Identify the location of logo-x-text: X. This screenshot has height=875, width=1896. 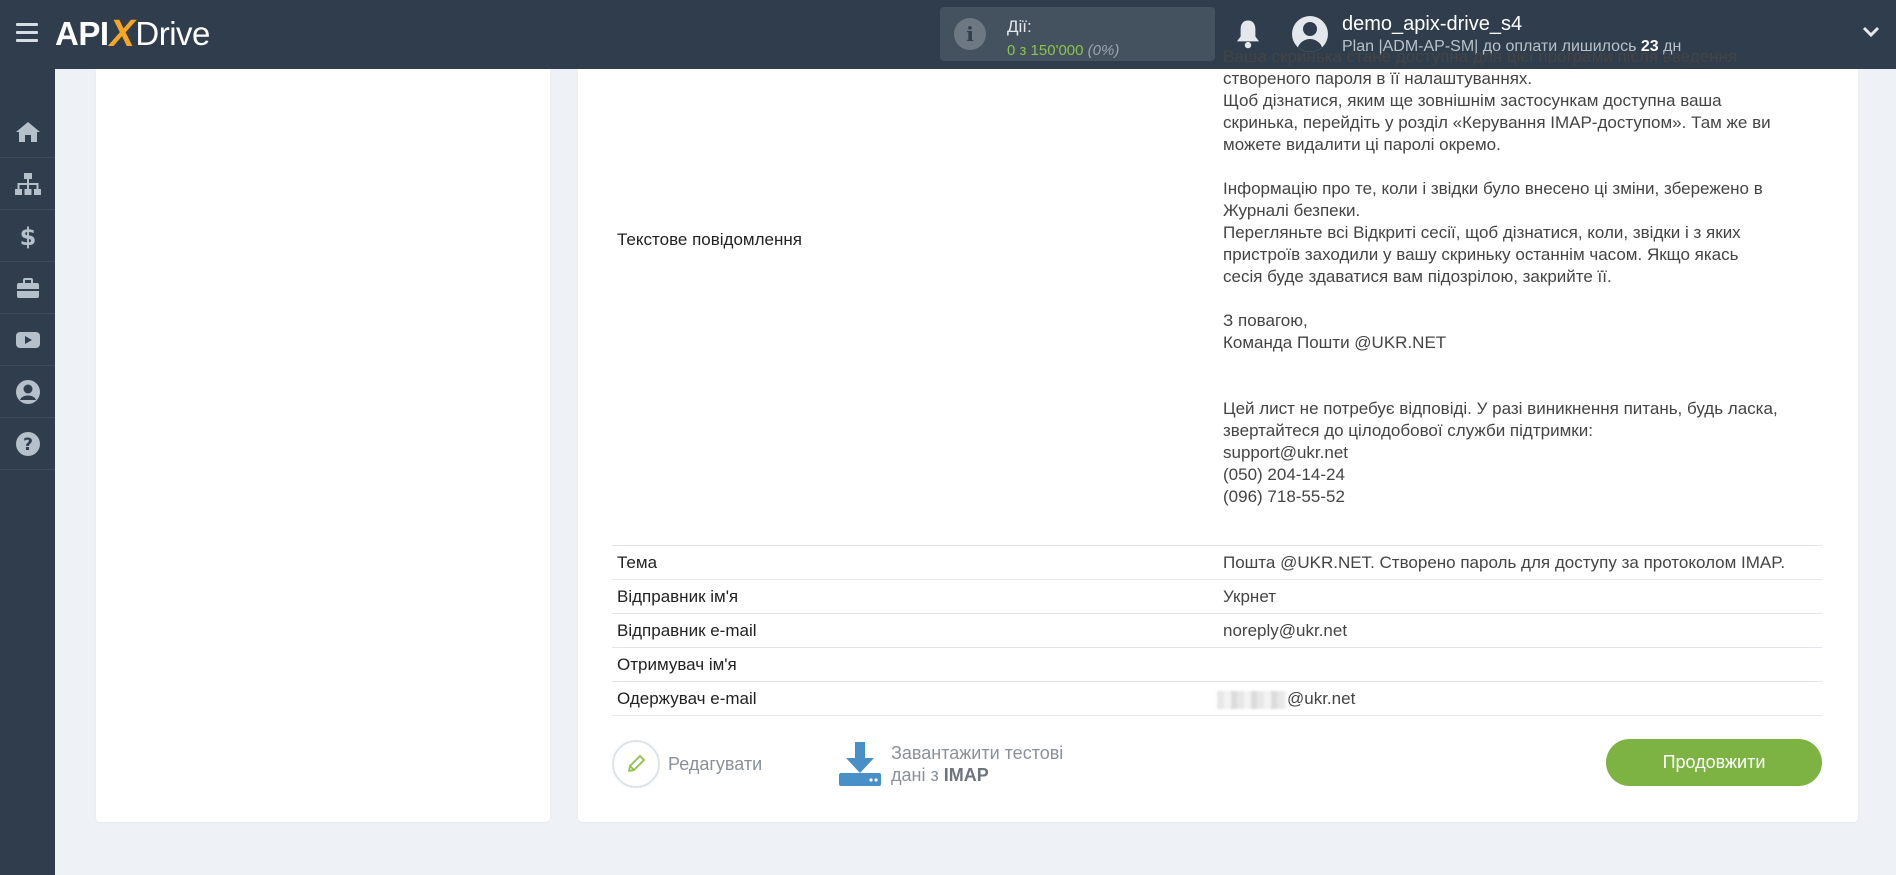
(122, 33).